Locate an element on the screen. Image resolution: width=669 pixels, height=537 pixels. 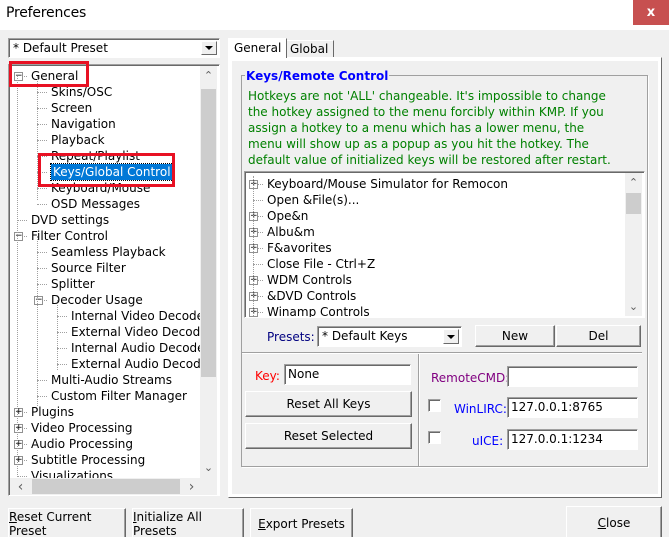
tree-horizontal-scrollbar: ‹ › is located at coordinates (105, 486).